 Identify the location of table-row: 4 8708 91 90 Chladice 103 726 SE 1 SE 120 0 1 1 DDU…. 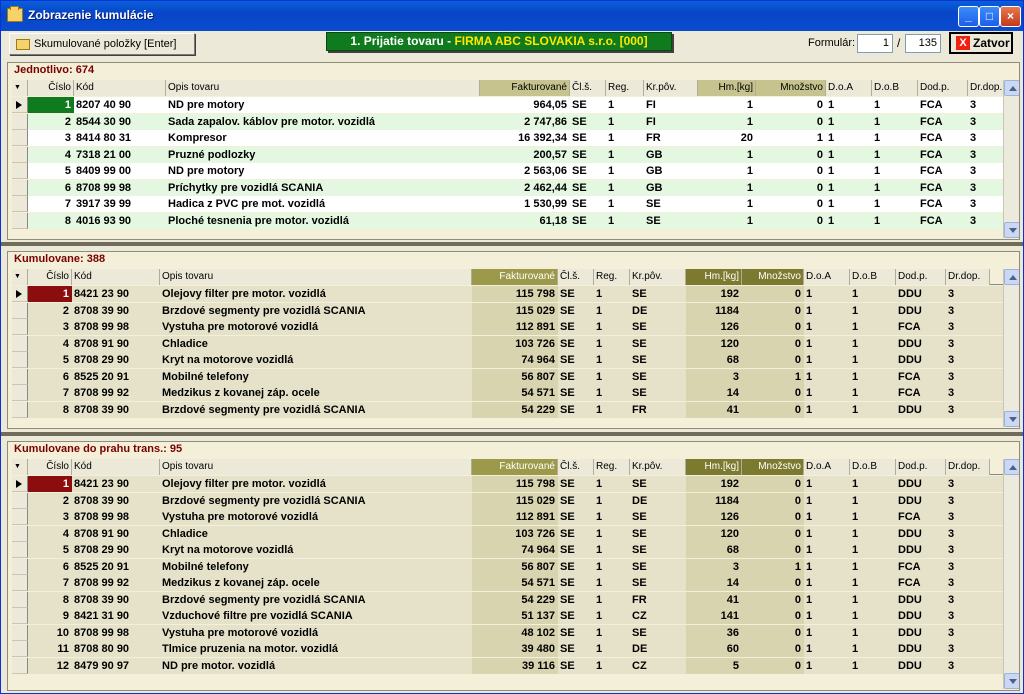
(507, 533).